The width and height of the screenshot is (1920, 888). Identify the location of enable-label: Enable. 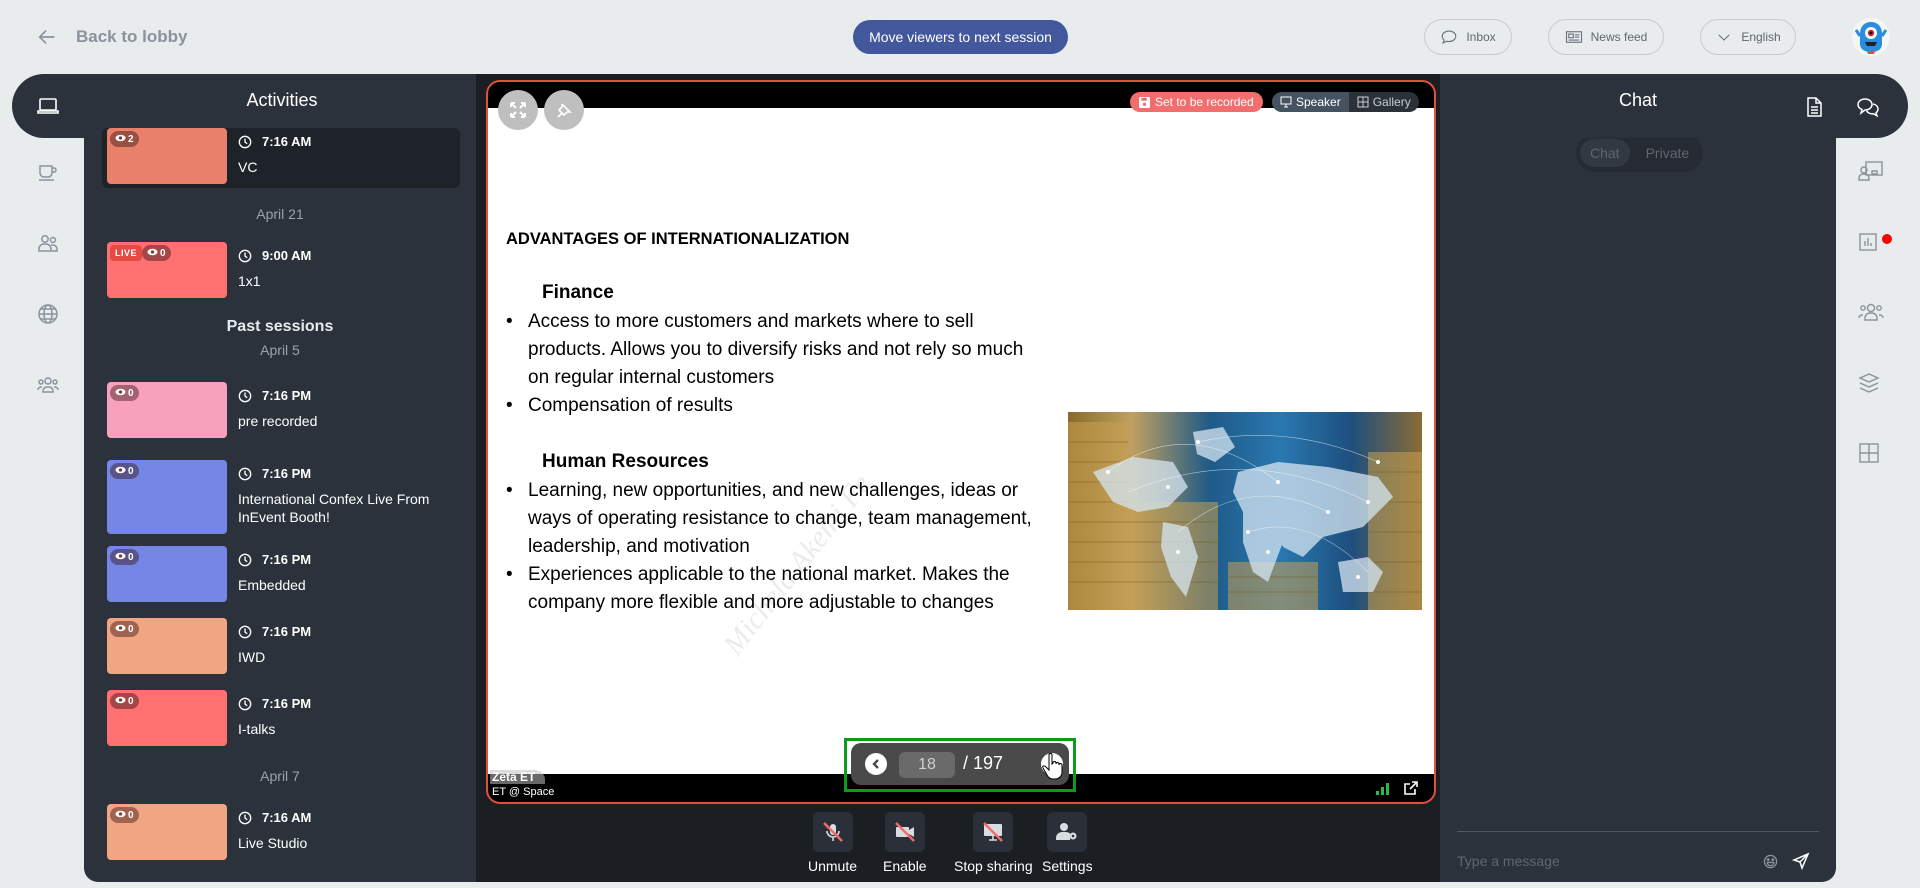
(905, 866).